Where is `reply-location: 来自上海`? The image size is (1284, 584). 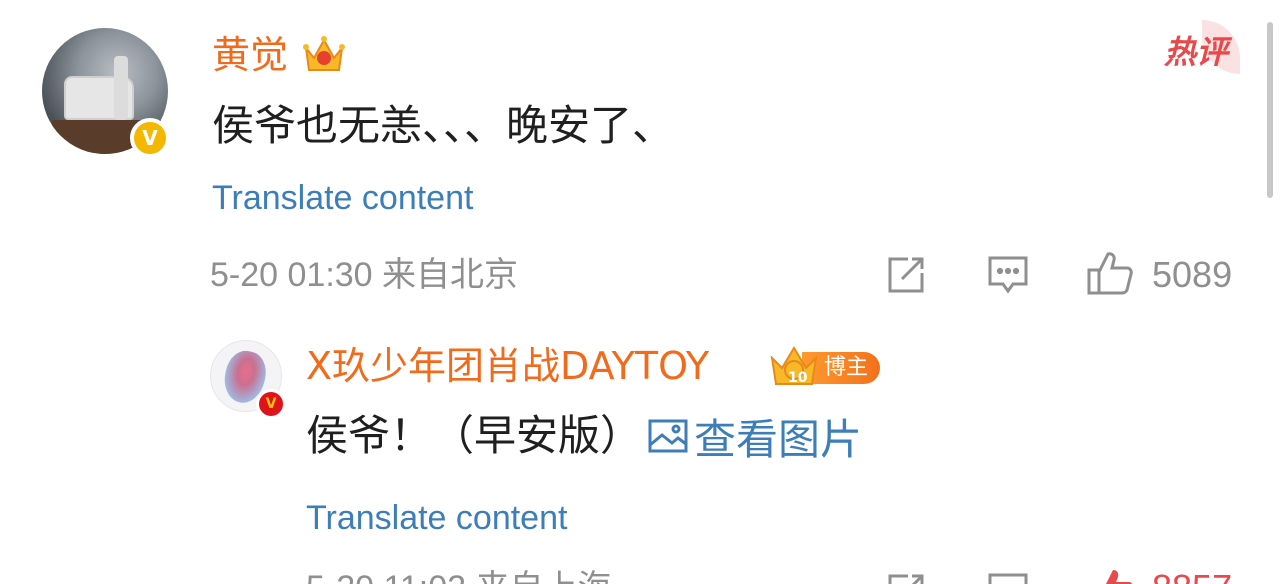
reply-location: 来自上海 is located at coordinates (544, 576).